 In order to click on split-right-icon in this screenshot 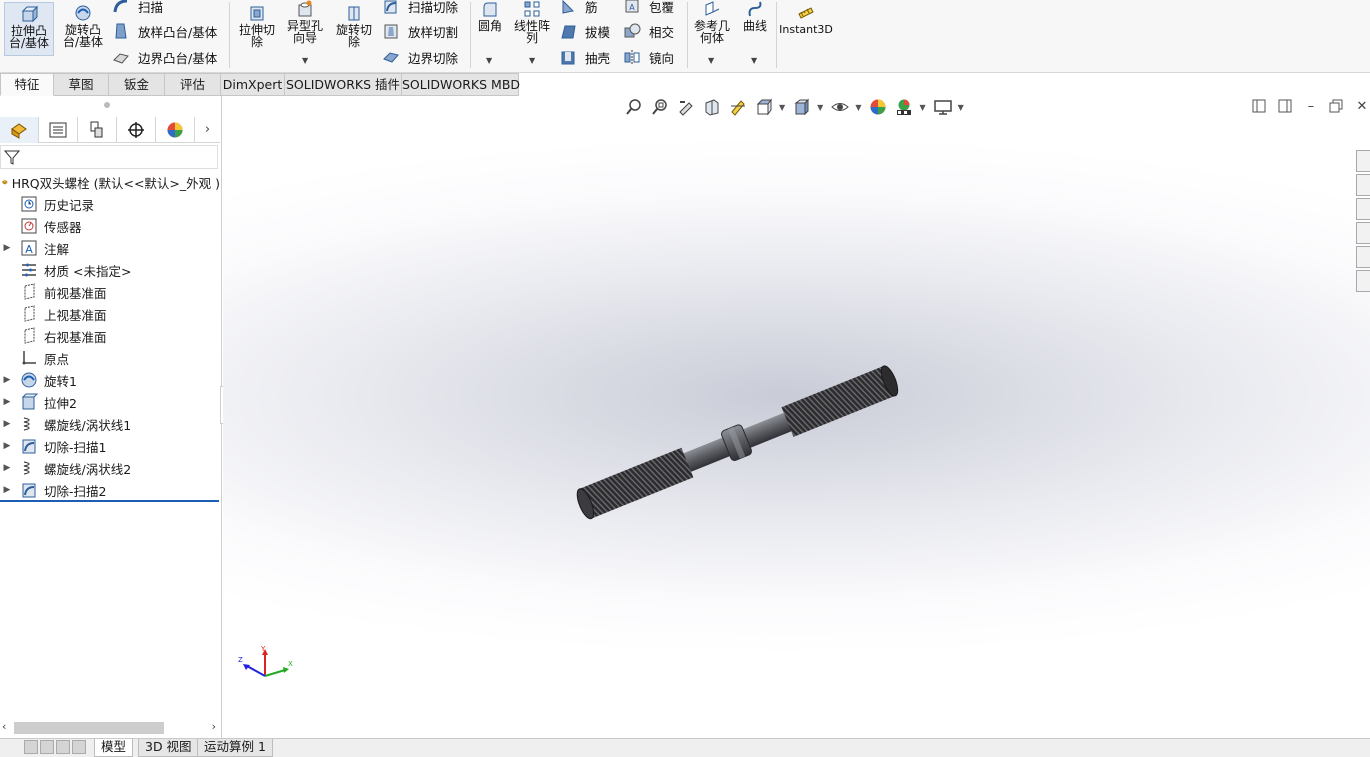, I will do `click(1285, 108)`.